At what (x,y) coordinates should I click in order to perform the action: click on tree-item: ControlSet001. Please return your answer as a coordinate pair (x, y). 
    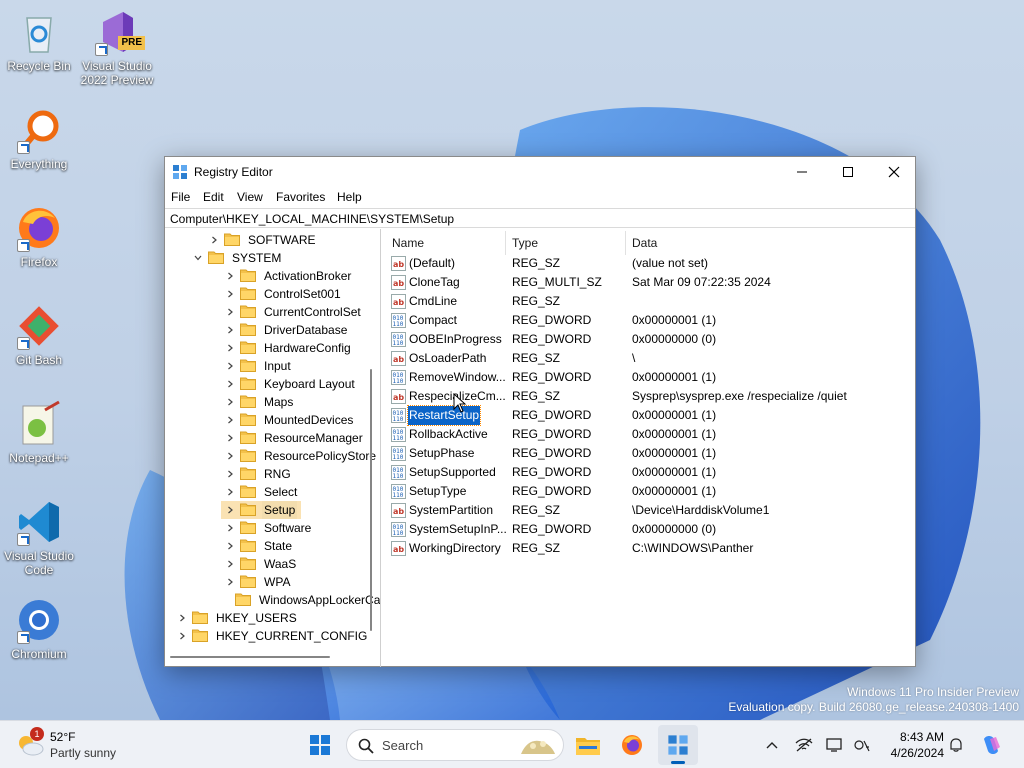
    Looking at the image, I should click on (284, 294).